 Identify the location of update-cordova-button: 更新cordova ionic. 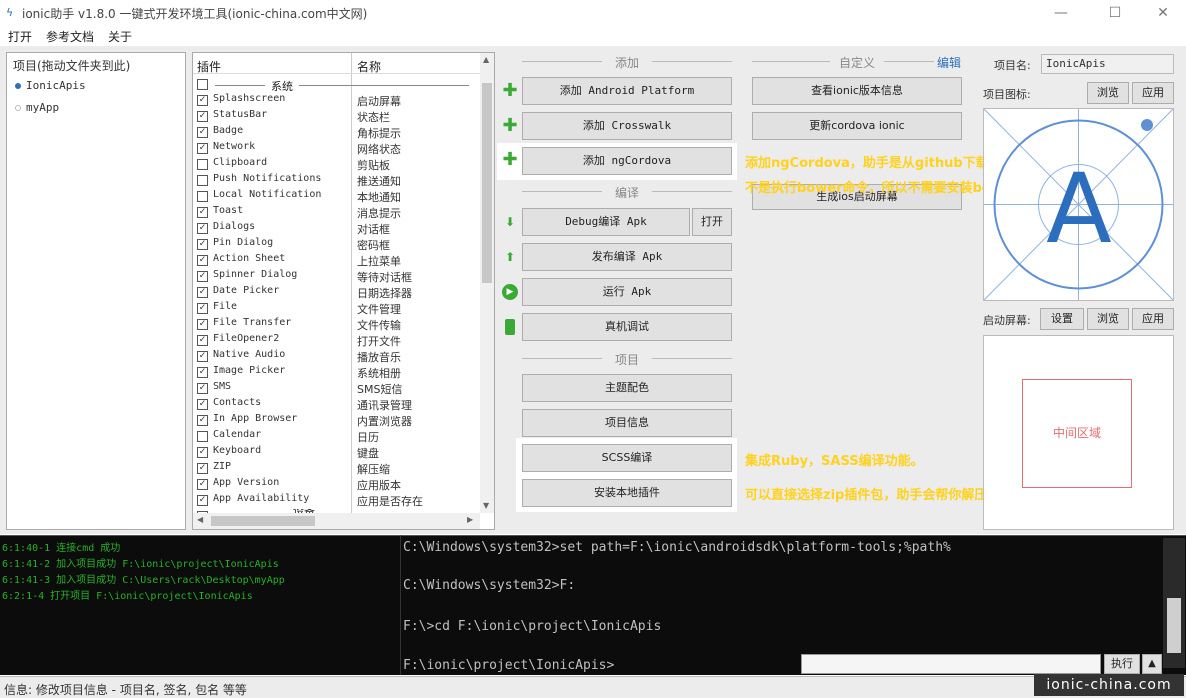
(857, 126).